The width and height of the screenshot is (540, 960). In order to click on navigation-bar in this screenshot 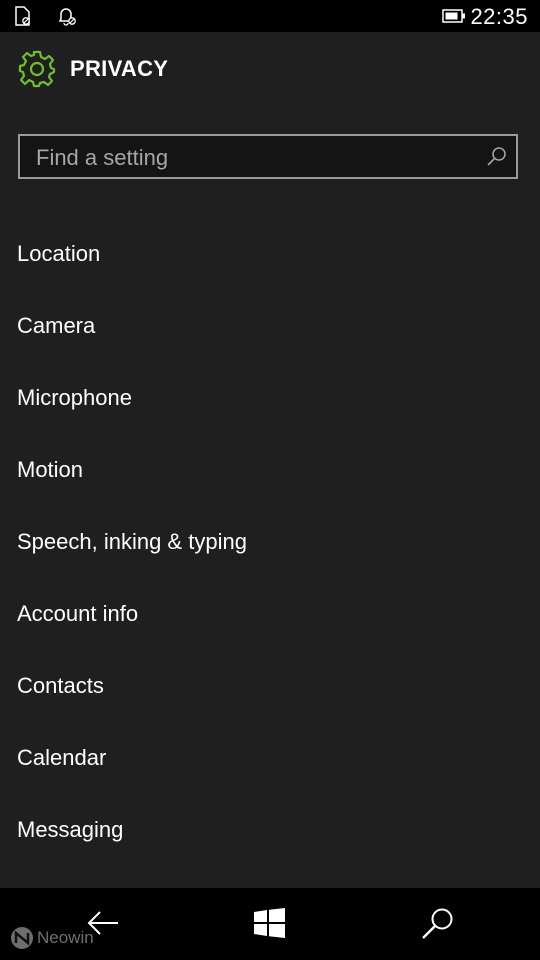, I will do `click(270, 924)`.